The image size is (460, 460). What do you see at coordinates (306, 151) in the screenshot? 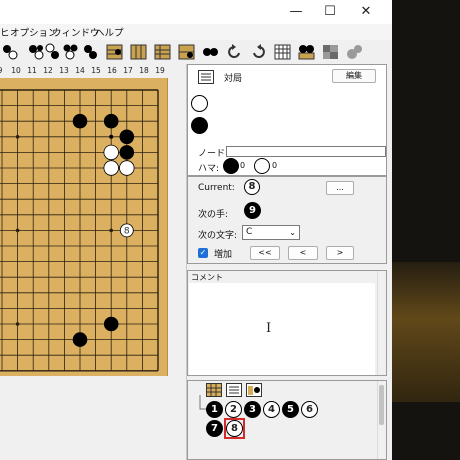
I see `node-name-input` at bounding box center [306, 151].